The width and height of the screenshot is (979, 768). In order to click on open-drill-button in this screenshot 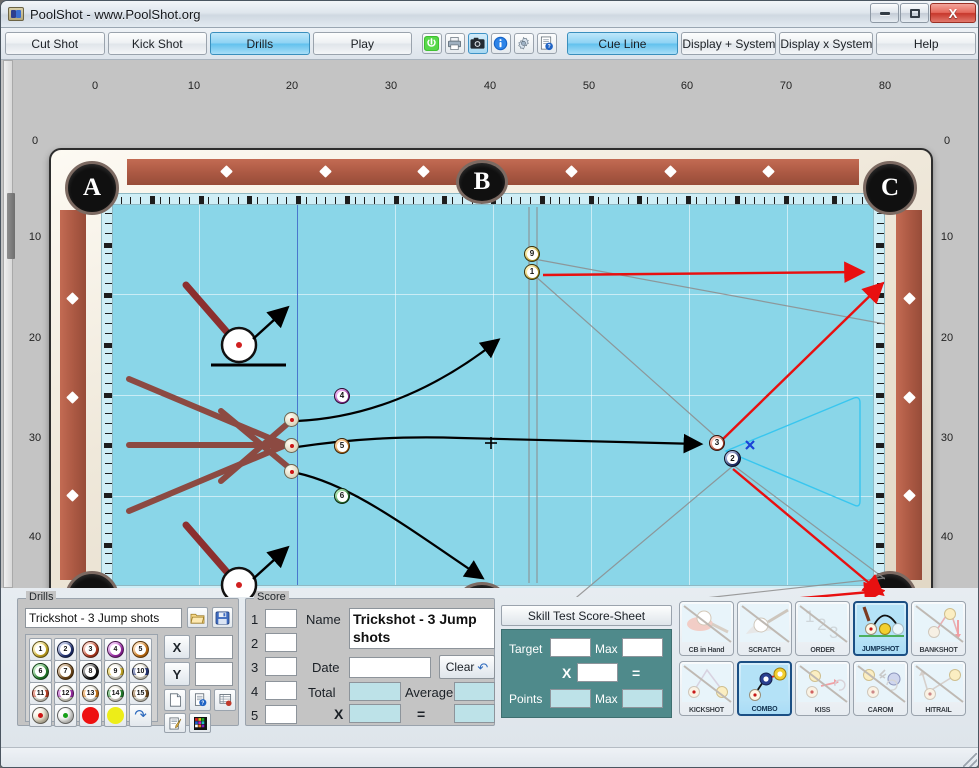, I will do `click(197, 617)`.